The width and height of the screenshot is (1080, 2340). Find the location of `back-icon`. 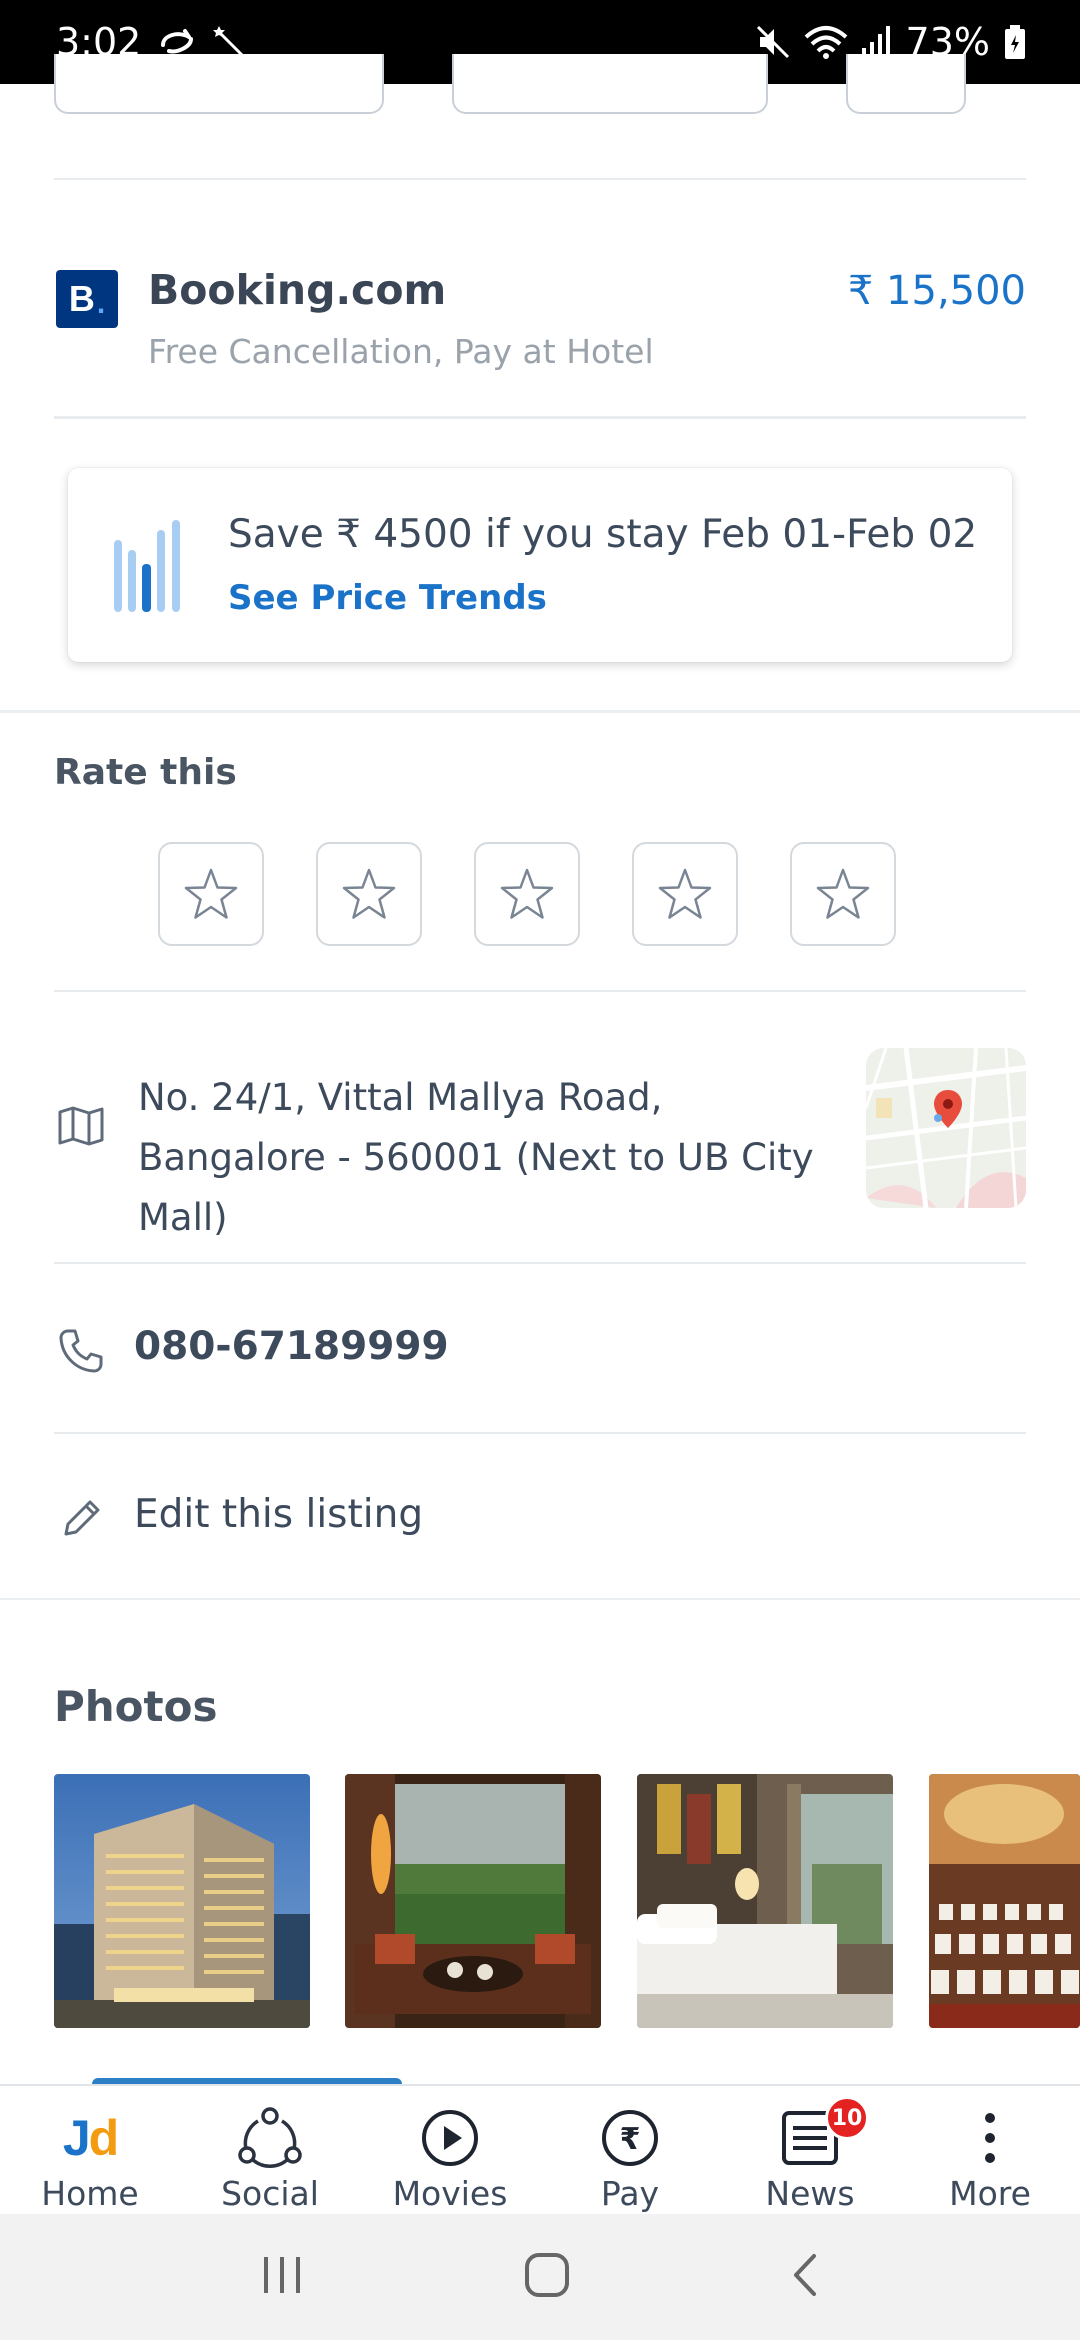

back-icon is located at coordinates (805, 2277).